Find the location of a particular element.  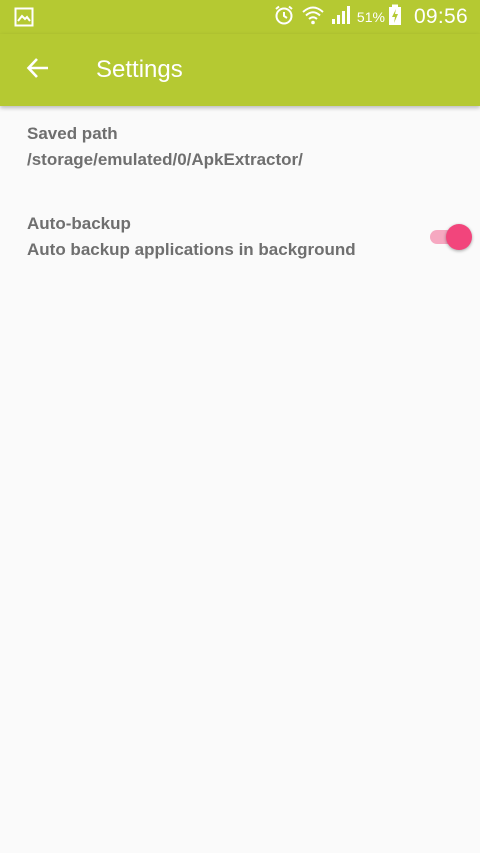

pref-summary: /storage/emulated/0/ApkExtractor/ is located at coordinates (165, 159).